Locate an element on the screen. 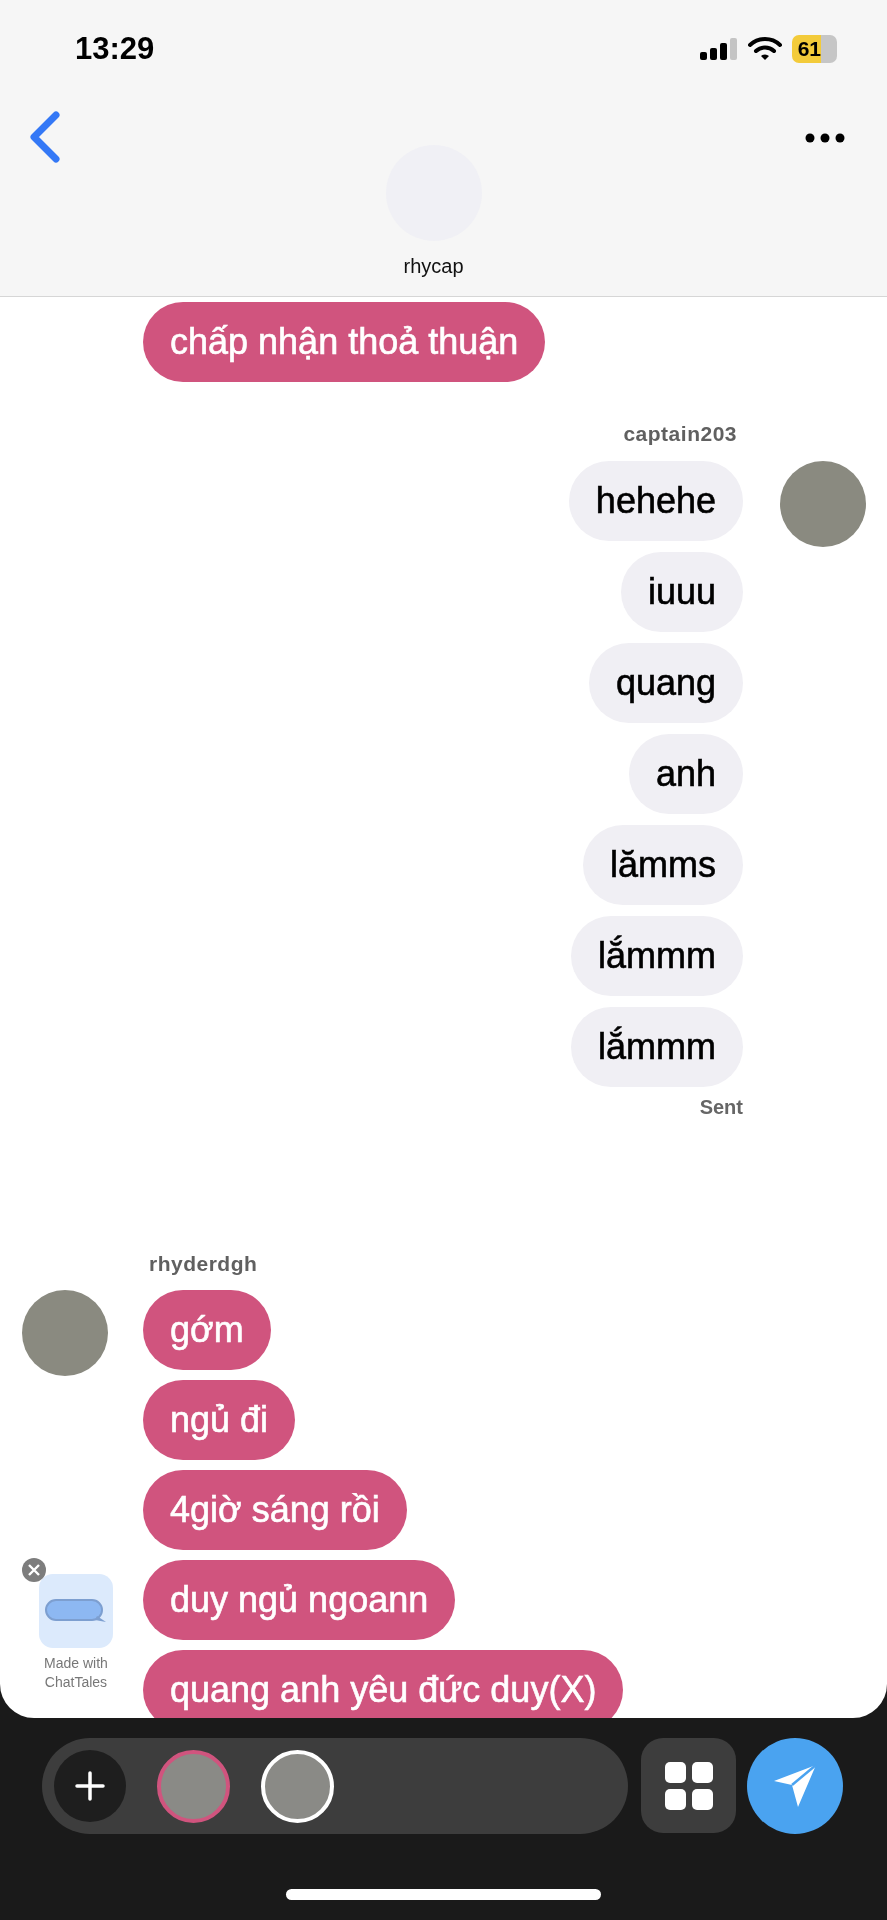  status-time: 13:29 is located at coordinates (115, 48).